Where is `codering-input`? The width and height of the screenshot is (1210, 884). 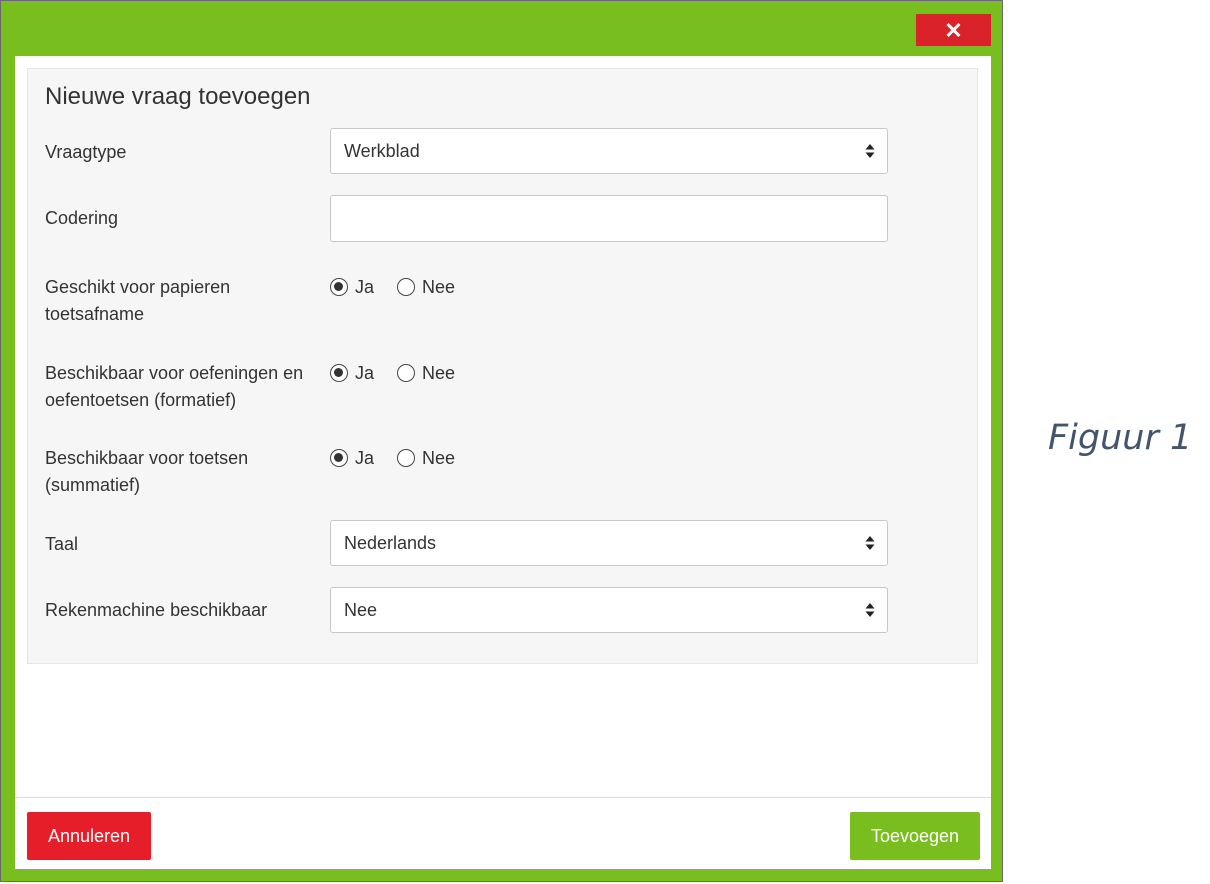 codering-input is located at coordinates (609, 218).